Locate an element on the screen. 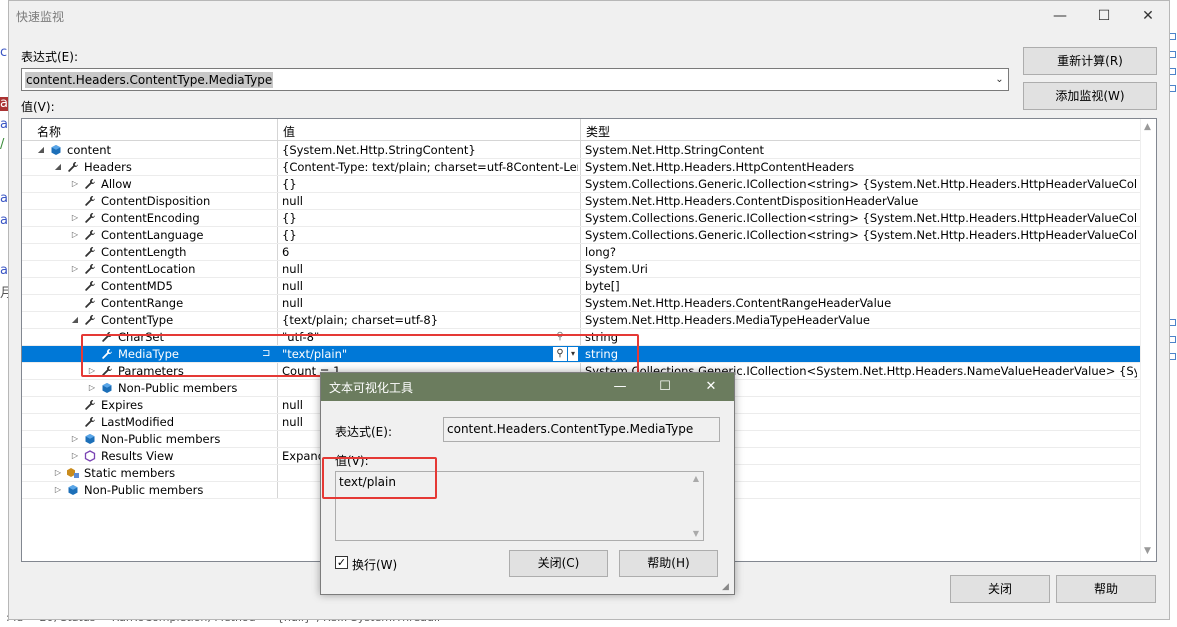 This screenshot has width=1177, height=627. help-button: 帮助 is located at coordinates (1106, 589).